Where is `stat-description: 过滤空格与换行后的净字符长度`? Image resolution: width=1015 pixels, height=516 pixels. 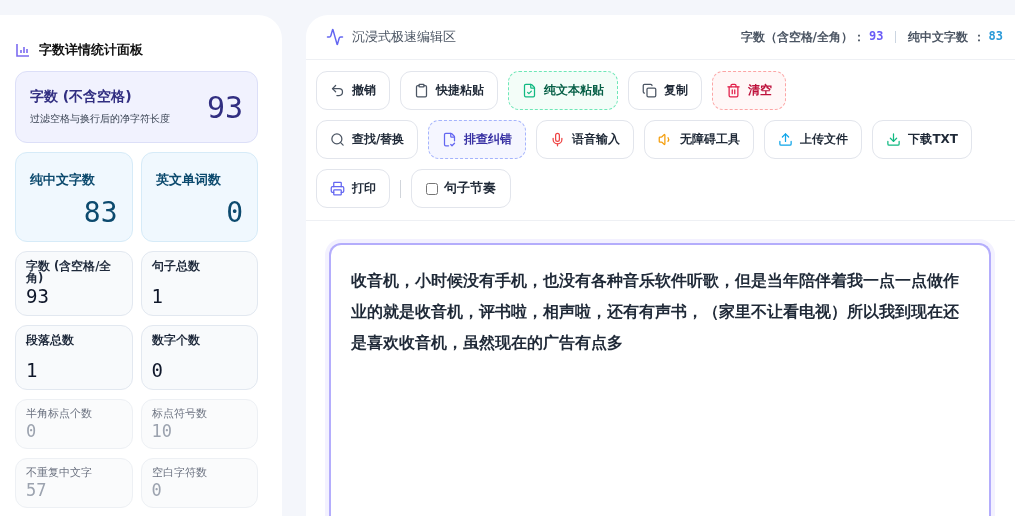 stat-description: 过滤空格与换行后的净字符长度 is located at coordinates (100, 119).